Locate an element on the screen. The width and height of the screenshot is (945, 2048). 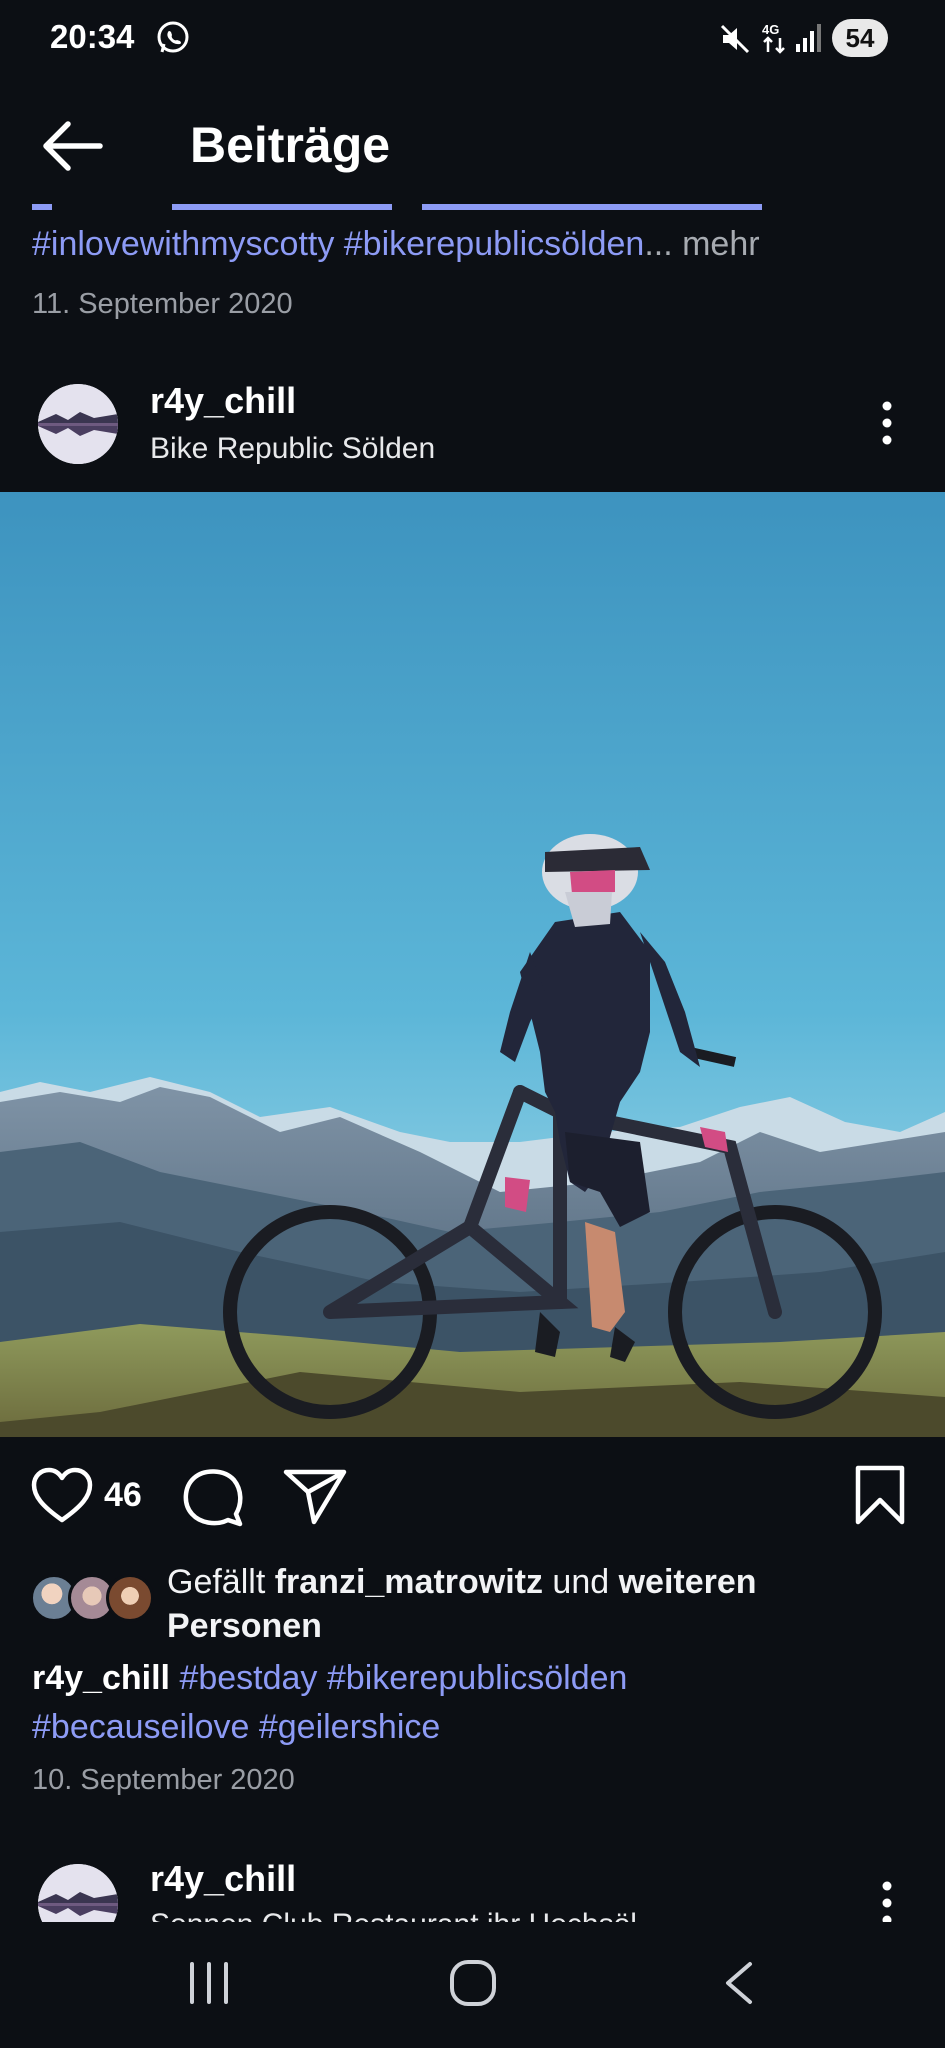
svg-text: 4G is located at coordinates (770, 29).